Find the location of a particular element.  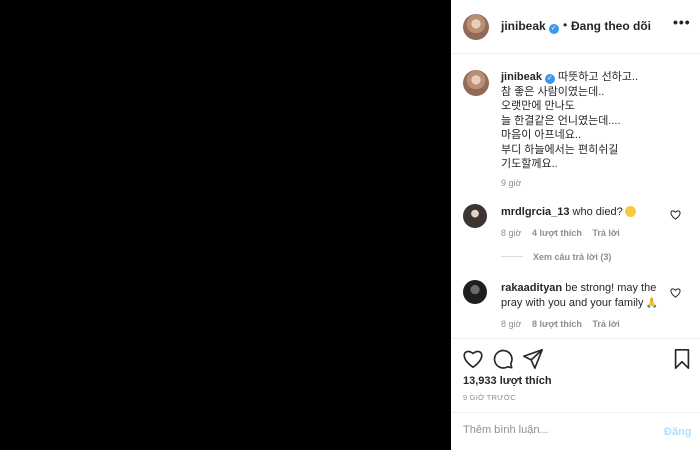

caption-username: jinibeak is located at coordinates (521, 77).